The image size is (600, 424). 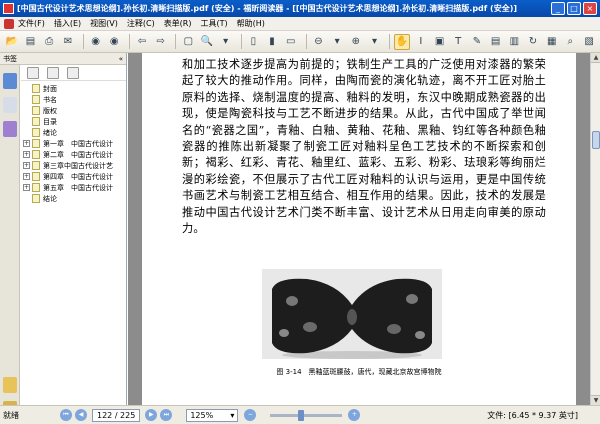 What do you see at coordinates (68, 42) in the screenshot?
I see `email-icon: ✉` at bounding box center [68, 42].